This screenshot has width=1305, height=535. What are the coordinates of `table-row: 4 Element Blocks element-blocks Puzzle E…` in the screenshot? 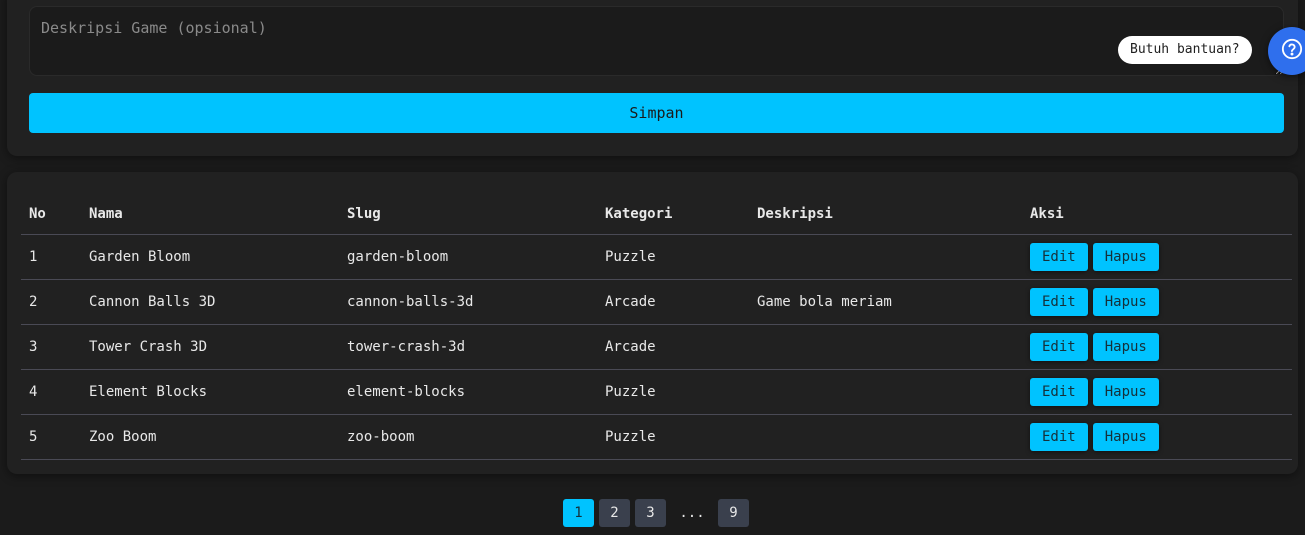 It's located at (656, 392).